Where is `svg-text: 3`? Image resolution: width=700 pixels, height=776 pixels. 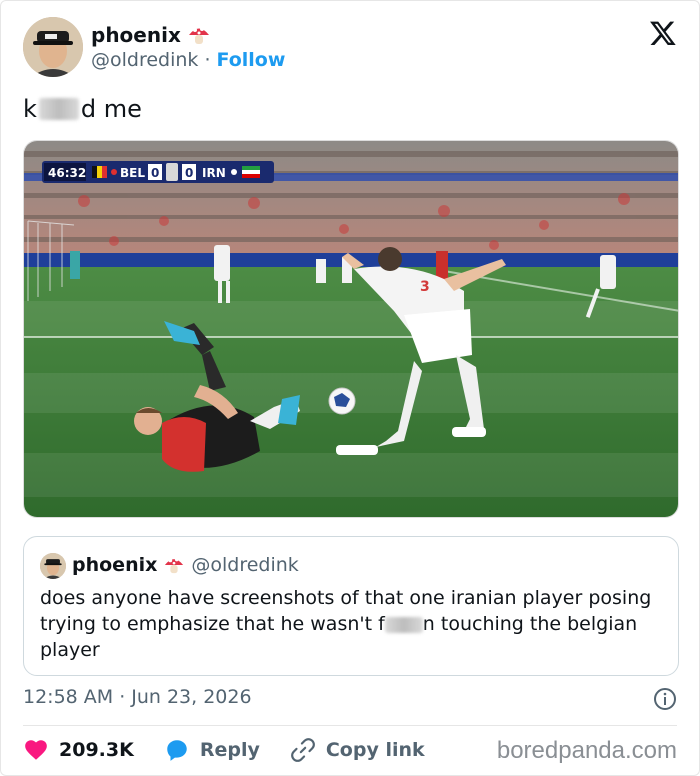 svg-text: 3 is located at coordinates (425, 287).